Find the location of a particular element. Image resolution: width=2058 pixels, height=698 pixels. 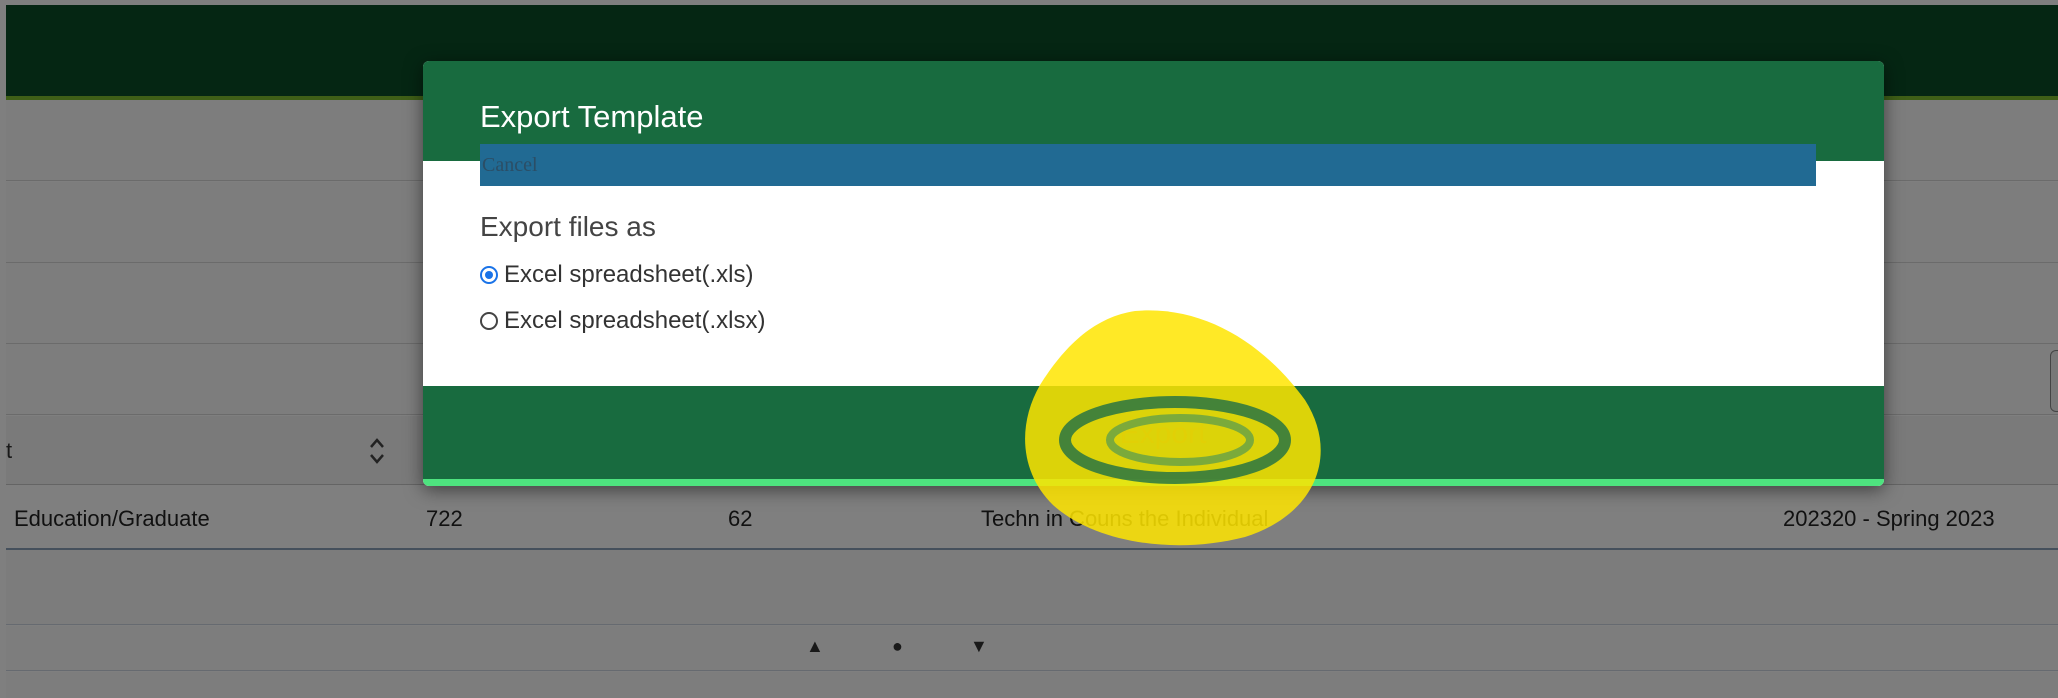

option-xls: Excel spreadsheet(.xls) is located at coordinates (616, 275).